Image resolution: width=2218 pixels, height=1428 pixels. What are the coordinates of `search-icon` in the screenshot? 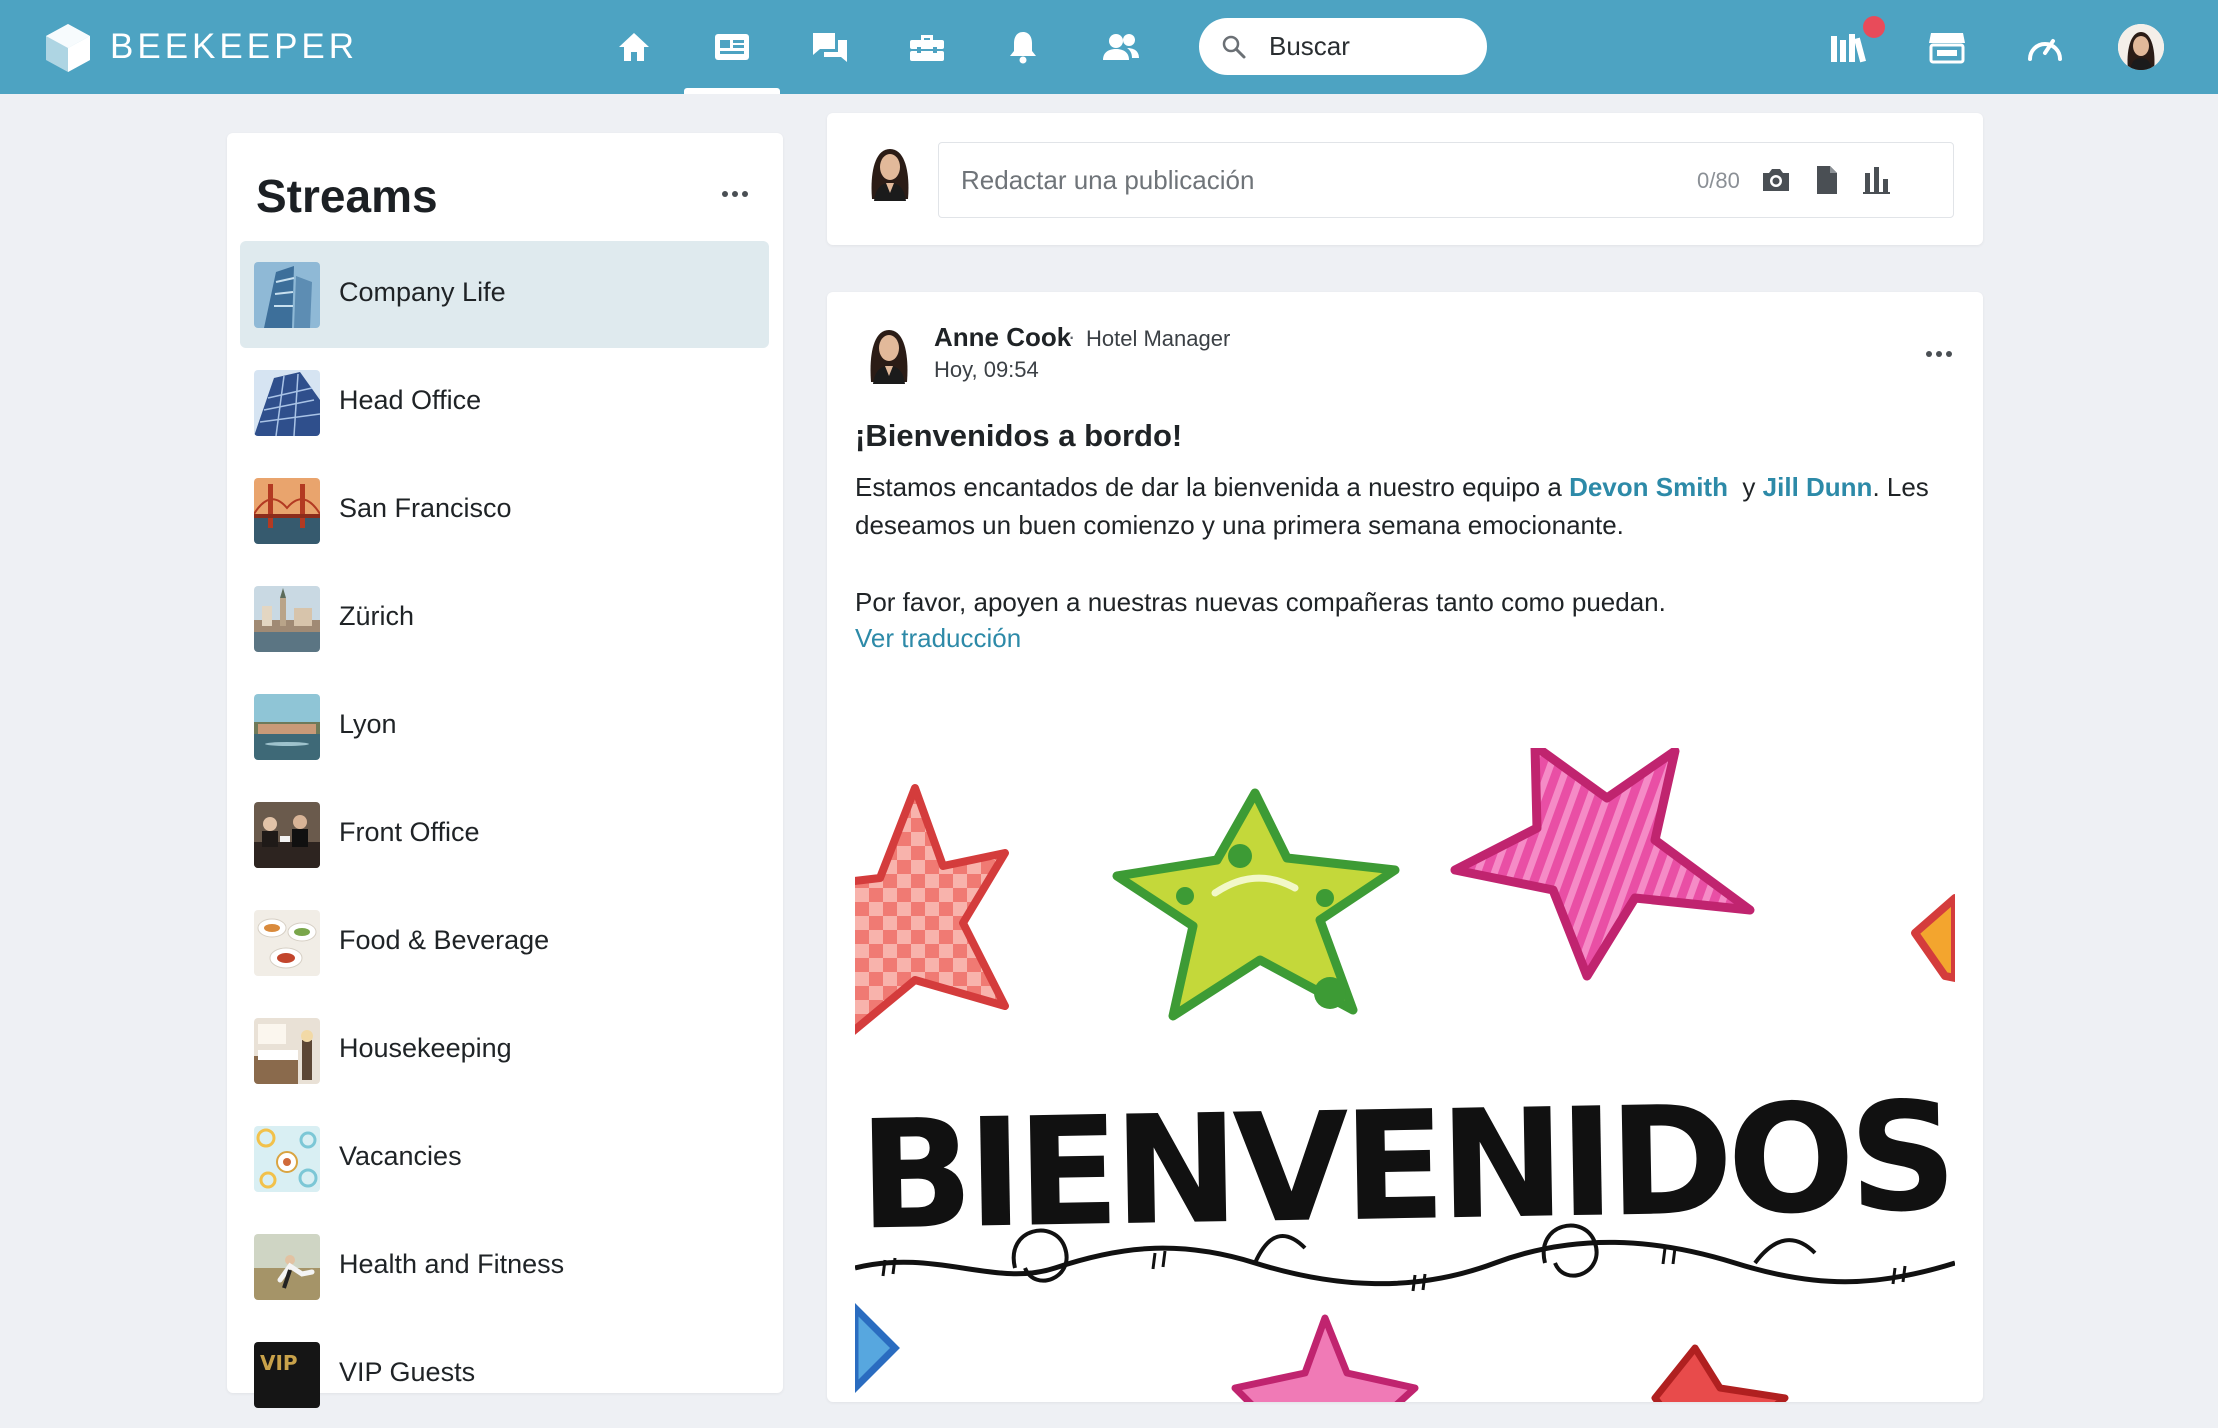 It's located at (1234, 47).